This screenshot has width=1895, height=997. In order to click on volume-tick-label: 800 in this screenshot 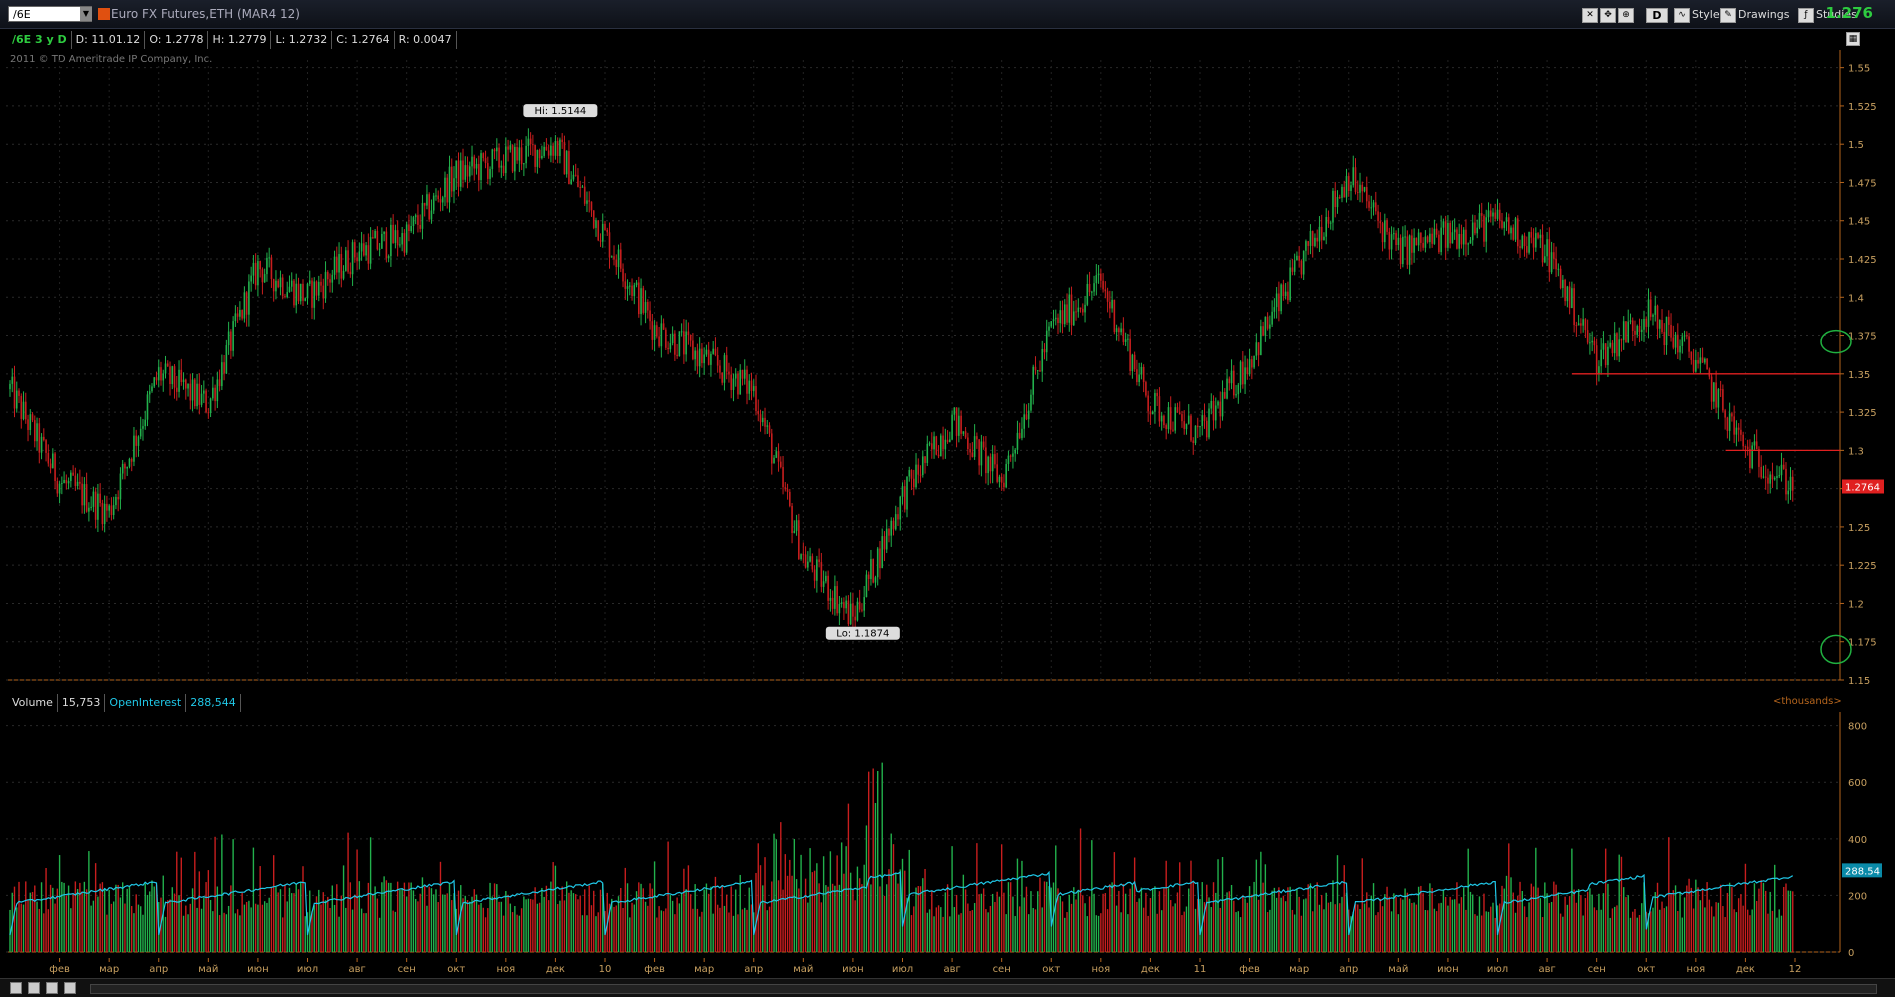, I will do `click(1857, 727)`.